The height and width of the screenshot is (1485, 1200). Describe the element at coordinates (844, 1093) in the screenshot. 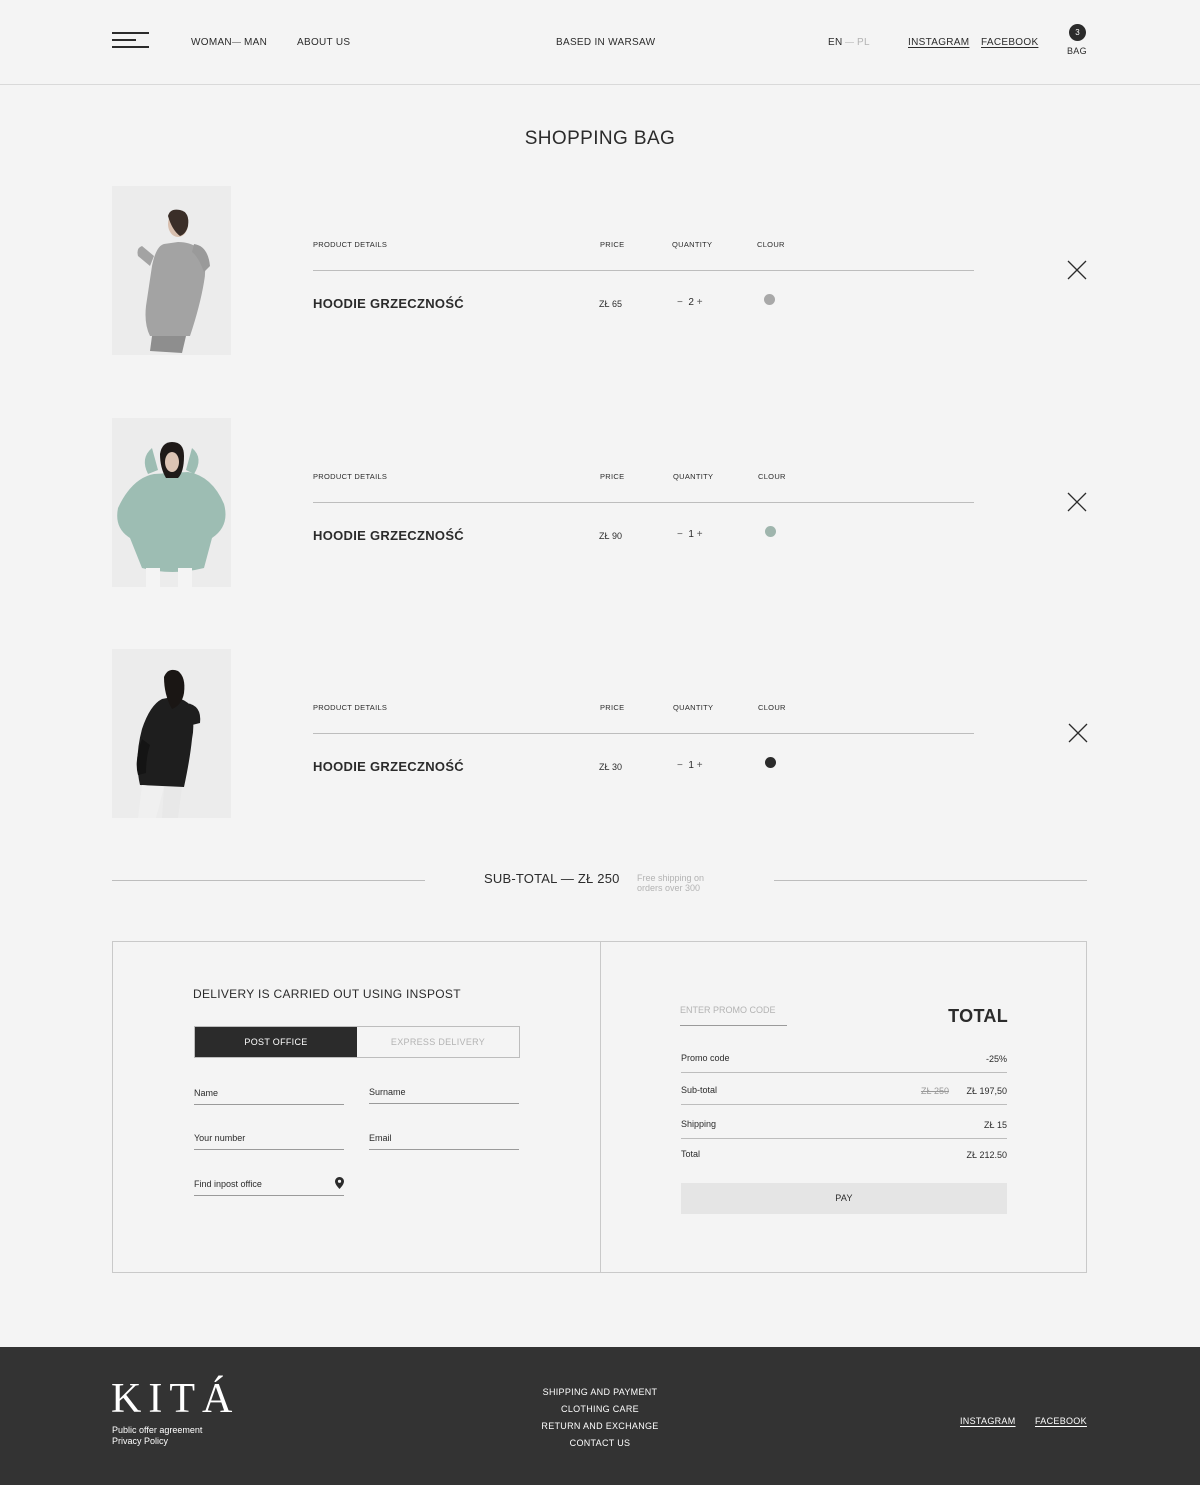

I see `subtotal-row: Sub-total ZŁ 250 ZŁ 197,50` at that location.